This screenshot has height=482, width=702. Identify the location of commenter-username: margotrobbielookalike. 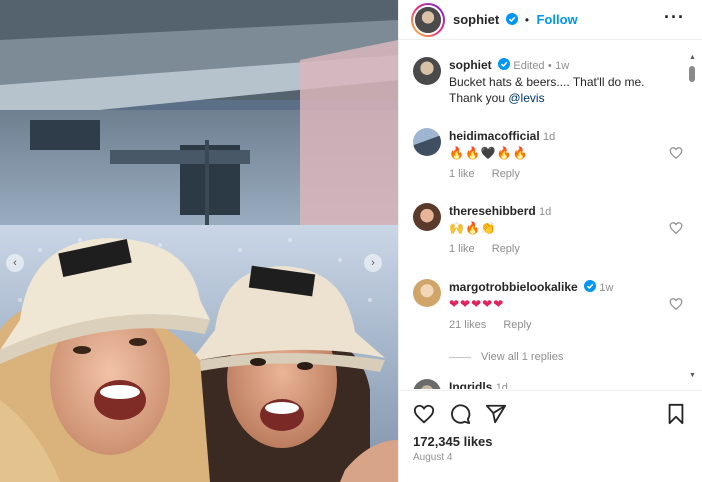
(513, 287).